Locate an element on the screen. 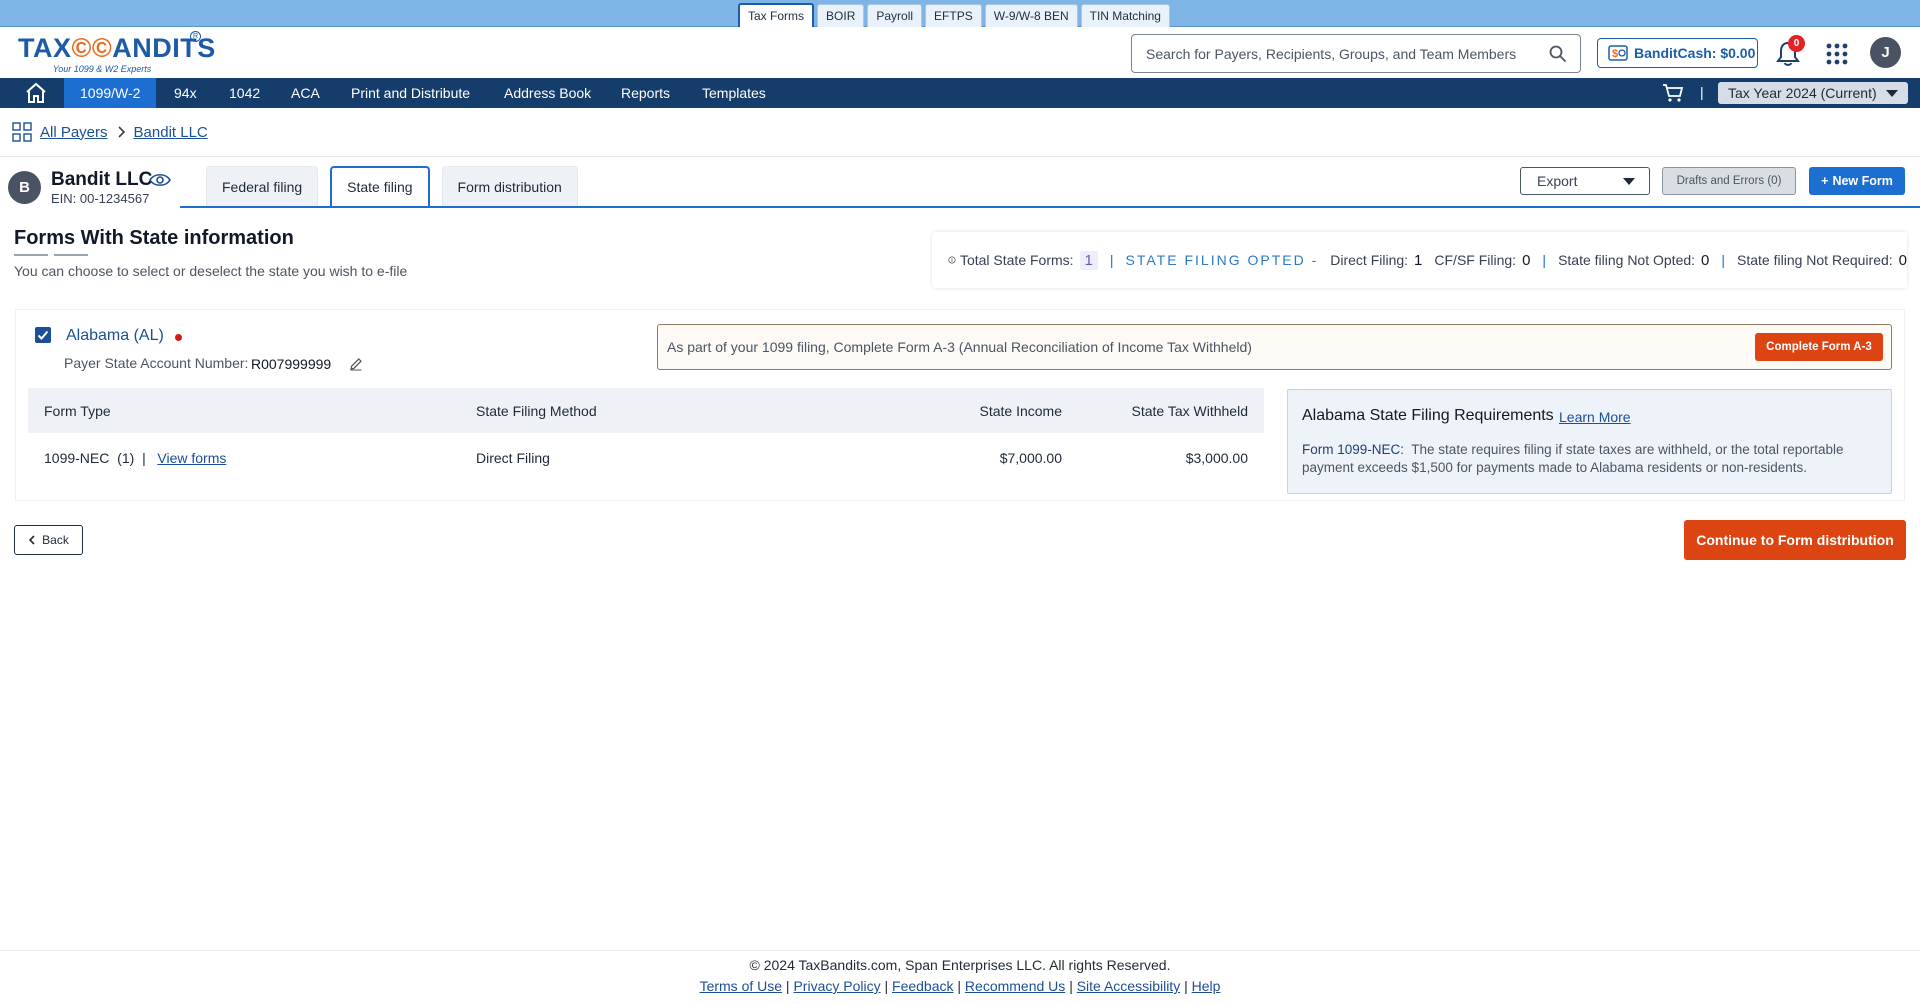 This screenshot has width=1920, height=1004. footer-link-feedback: Feedback is located at coordinates (922, 986).